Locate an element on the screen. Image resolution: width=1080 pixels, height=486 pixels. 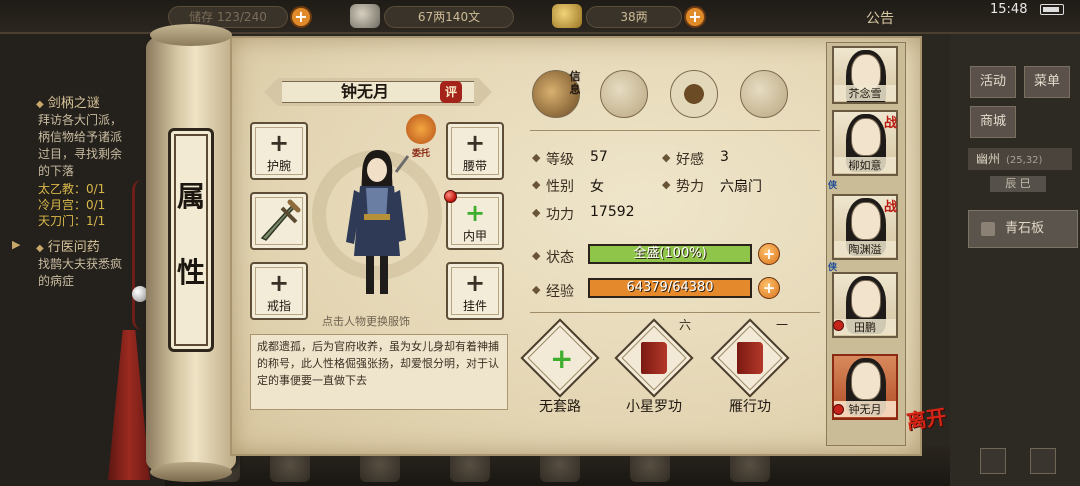
silver-amount: 38两 is located at coordinates (634, 17).